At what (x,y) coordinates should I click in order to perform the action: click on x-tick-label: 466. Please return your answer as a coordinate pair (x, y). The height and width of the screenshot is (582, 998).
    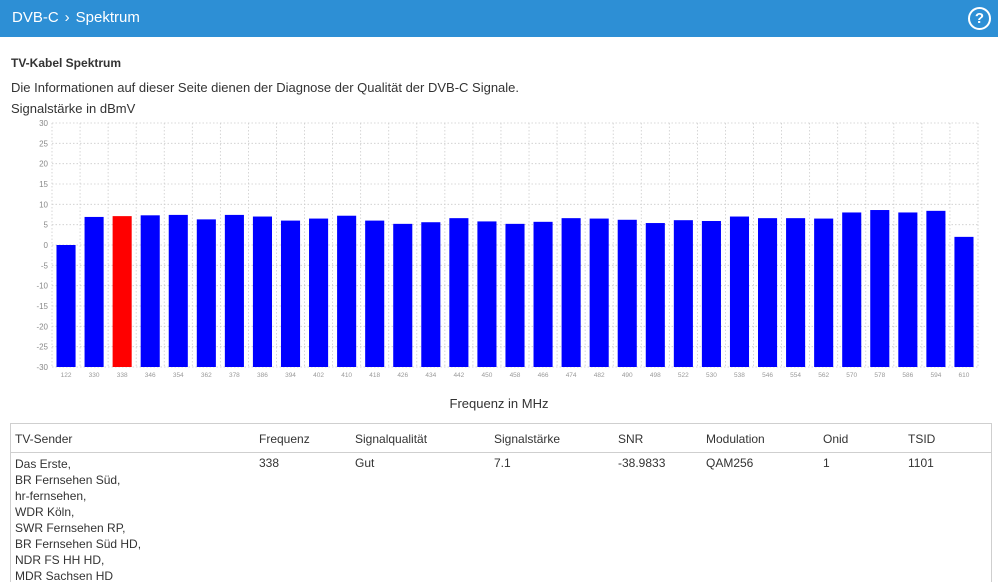
    Looking at the image, I should click on (543, 375).